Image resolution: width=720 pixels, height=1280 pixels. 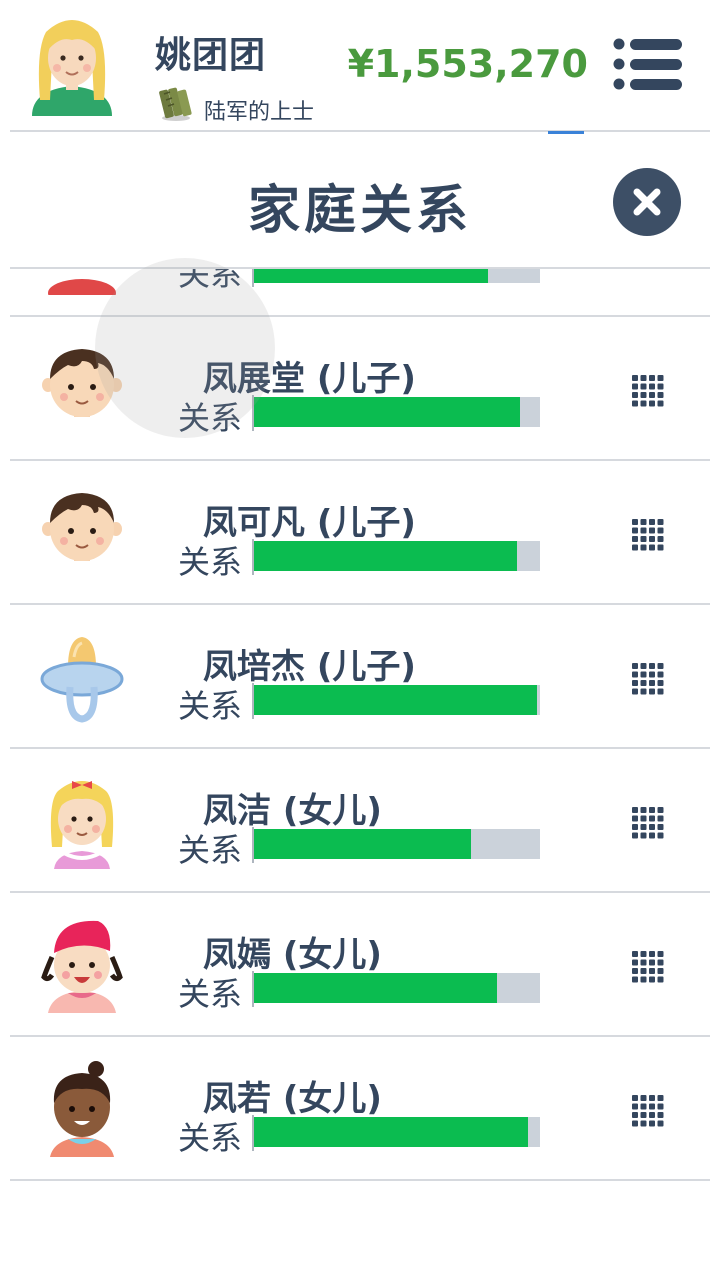 I want to click on family-member-row: 凤若 (女儿) 关系, so click(x=360, y=1109).